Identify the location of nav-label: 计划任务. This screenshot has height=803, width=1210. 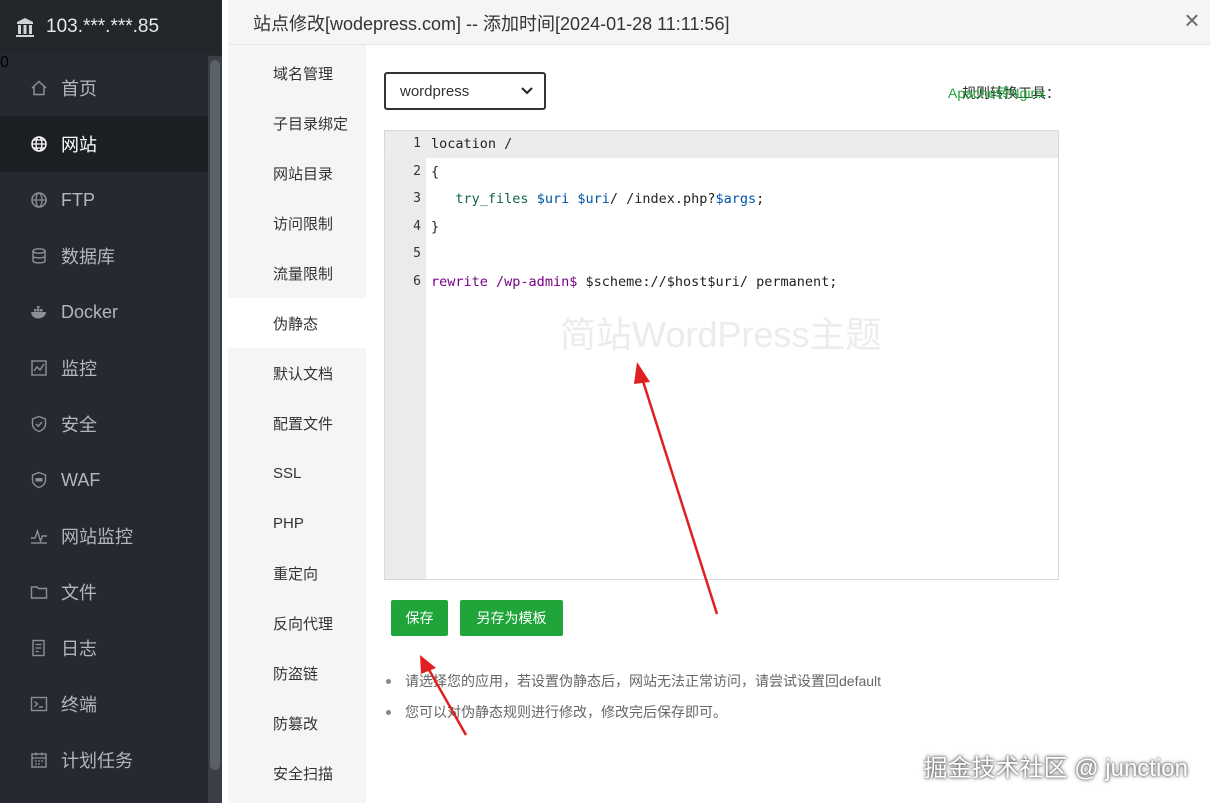
(97, 761).